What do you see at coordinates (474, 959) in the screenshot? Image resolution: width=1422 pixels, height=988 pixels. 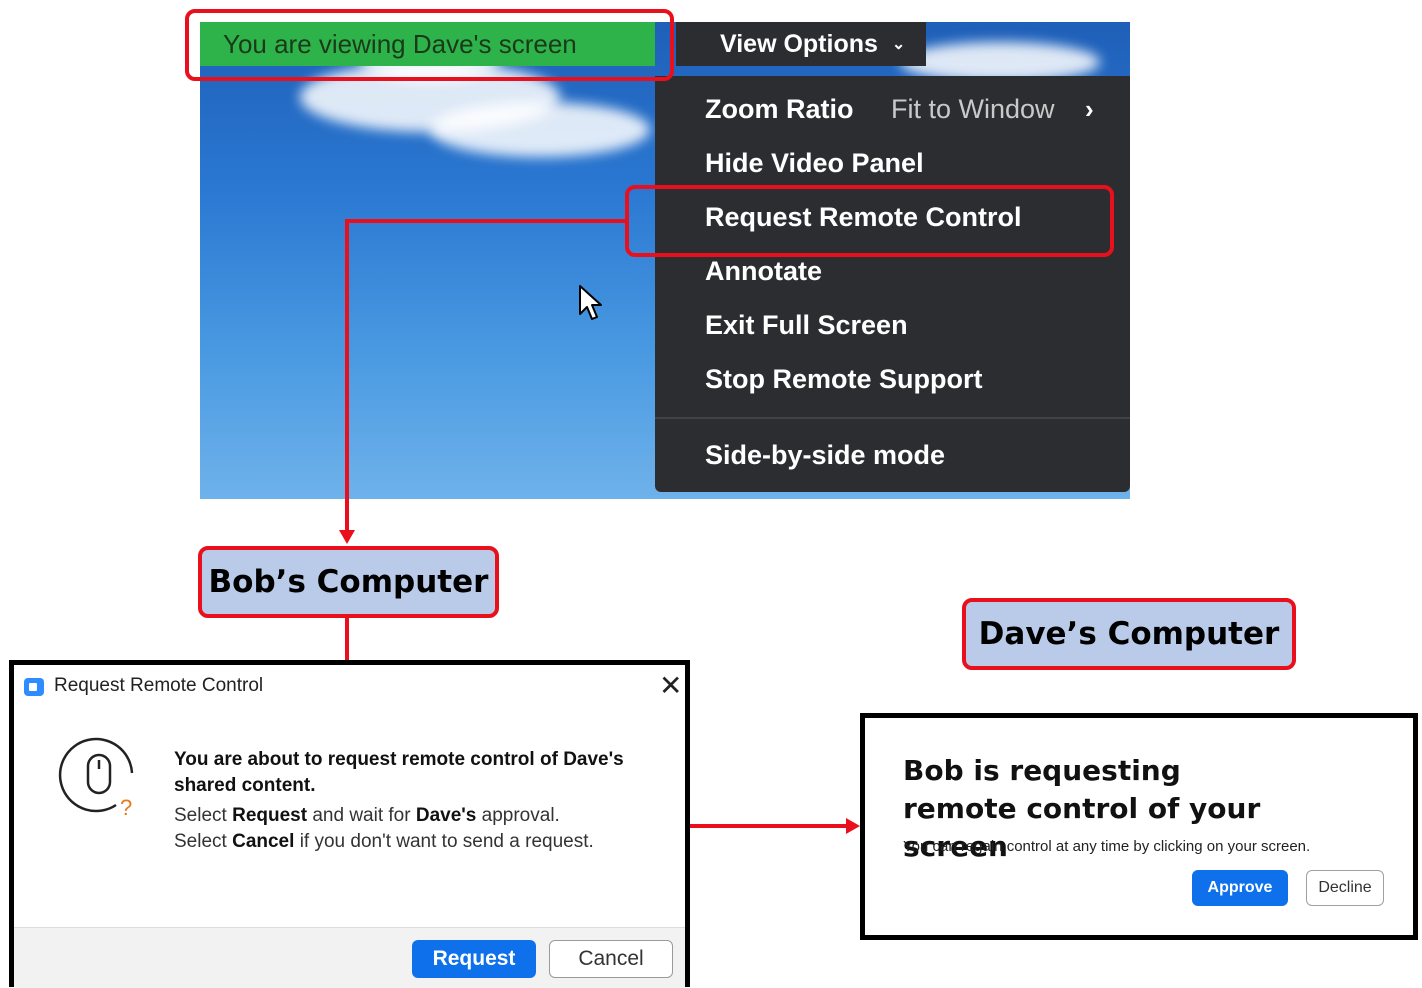 I see `request-button: Request` at bounding box center [474, 959].